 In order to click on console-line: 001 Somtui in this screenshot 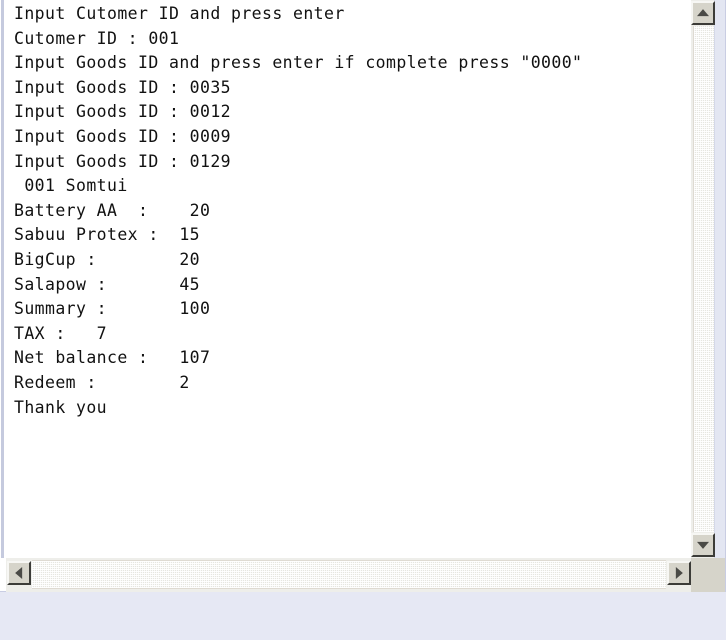, I will do `click(71, 186)`.